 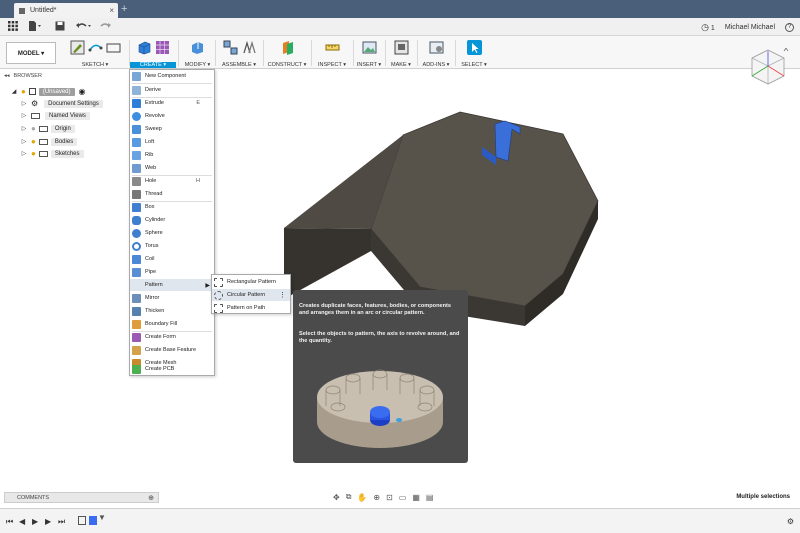 I want to click on select-group: SELECT ▾, so click(x=474, y=53).